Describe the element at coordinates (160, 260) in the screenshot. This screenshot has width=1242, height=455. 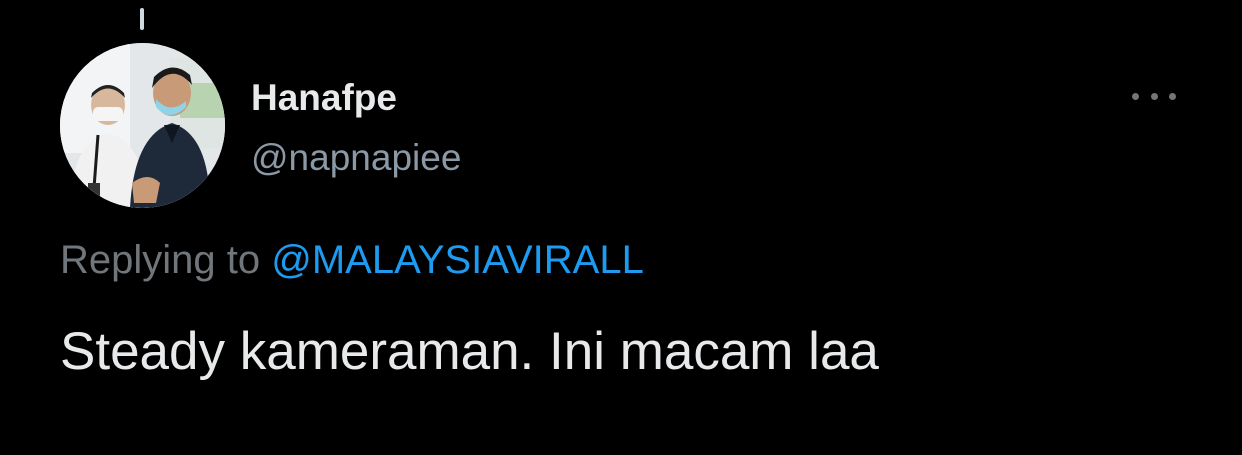
I see `replying-to-label: Replying to` at that location.